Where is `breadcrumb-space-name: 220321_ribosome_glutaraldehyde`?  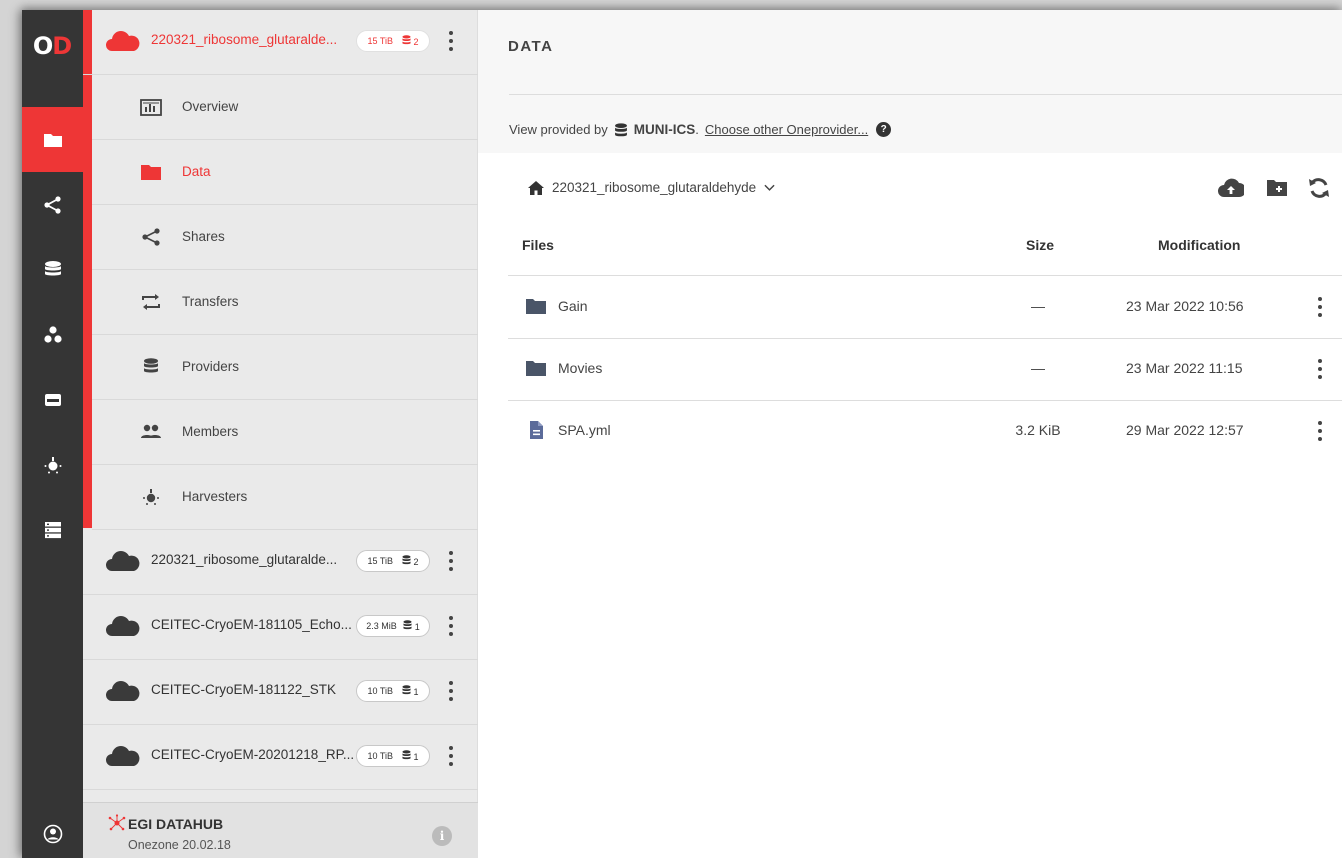
breadcrumb-space-name: 220321_ribosome_glutaraldehyde is located at coordinates (654, 187).